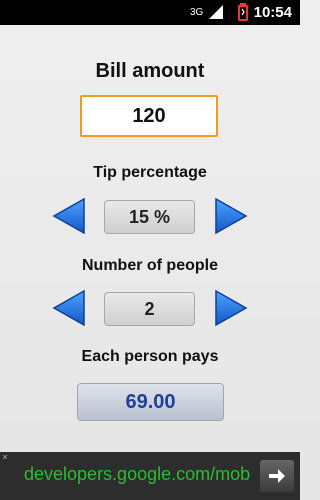 The height and width of the screenshot is (500, 320). I want to click on number-of-people-value: 2, so click(149, 309).